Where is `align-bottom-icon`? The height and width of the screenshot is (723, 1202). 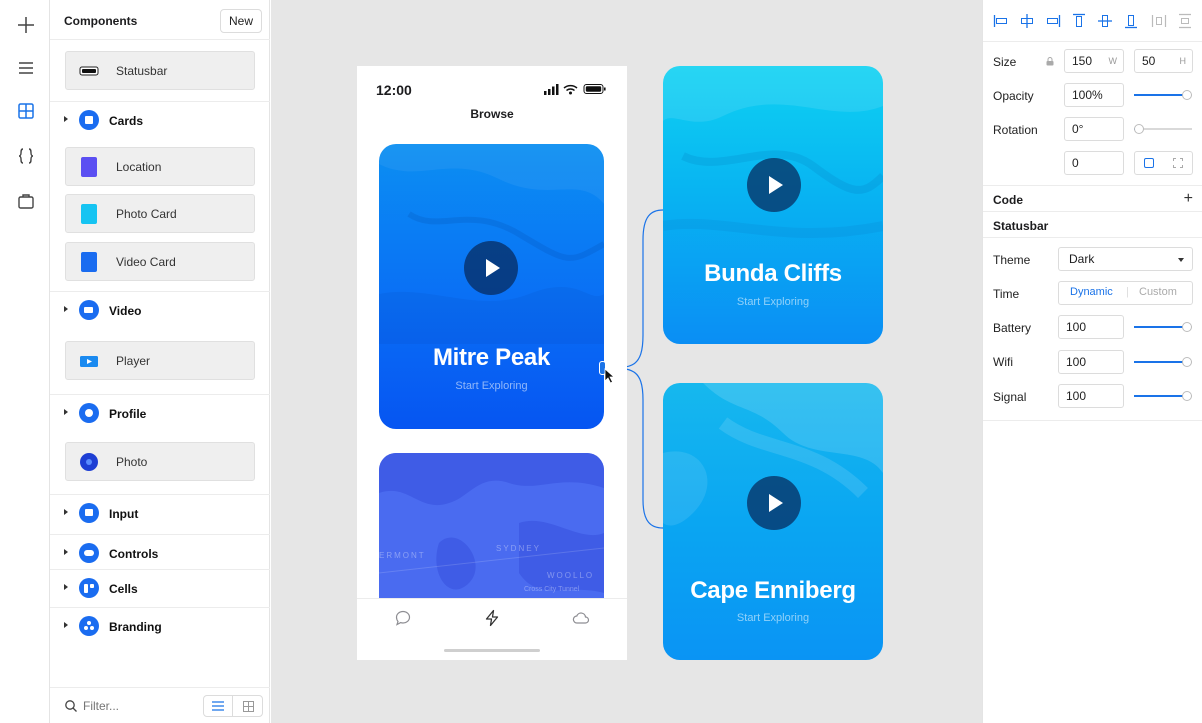
align-bottom-icon is located at coordinates (1131, 21).